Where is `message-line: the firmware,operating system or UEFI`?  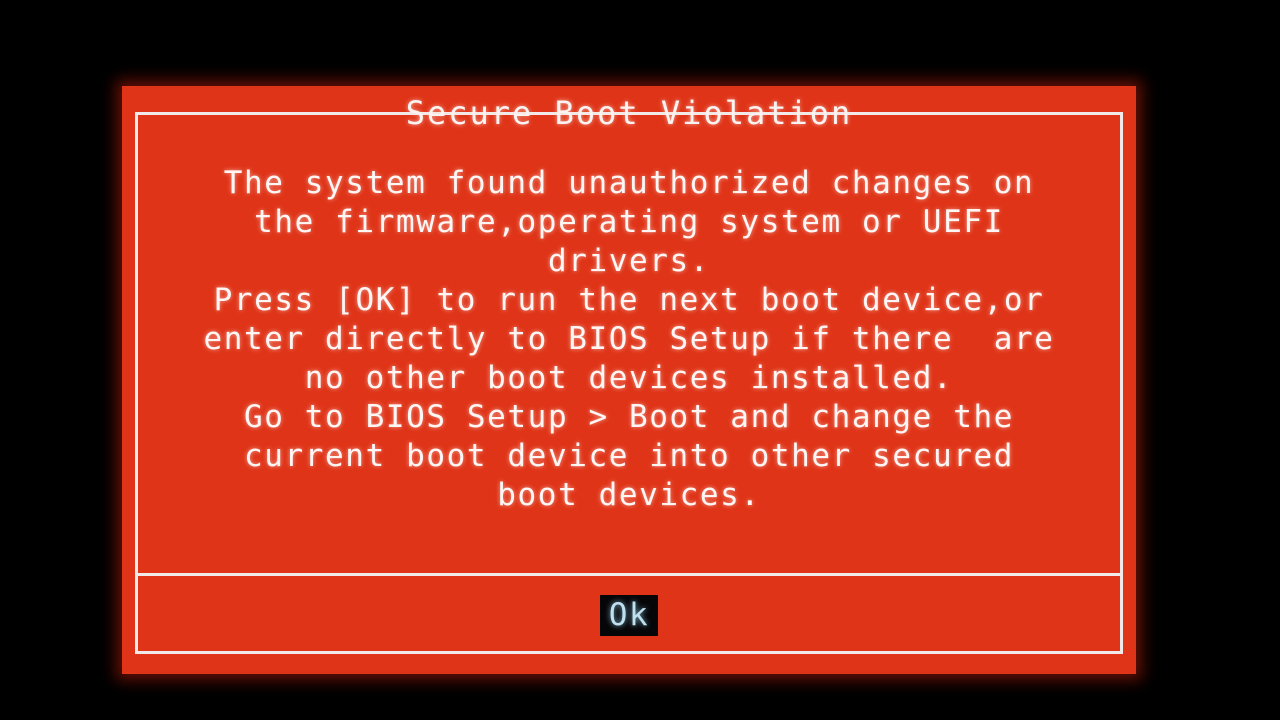
message-line: the firmware,operating system or UEFI is located at coordinates (629, 222).